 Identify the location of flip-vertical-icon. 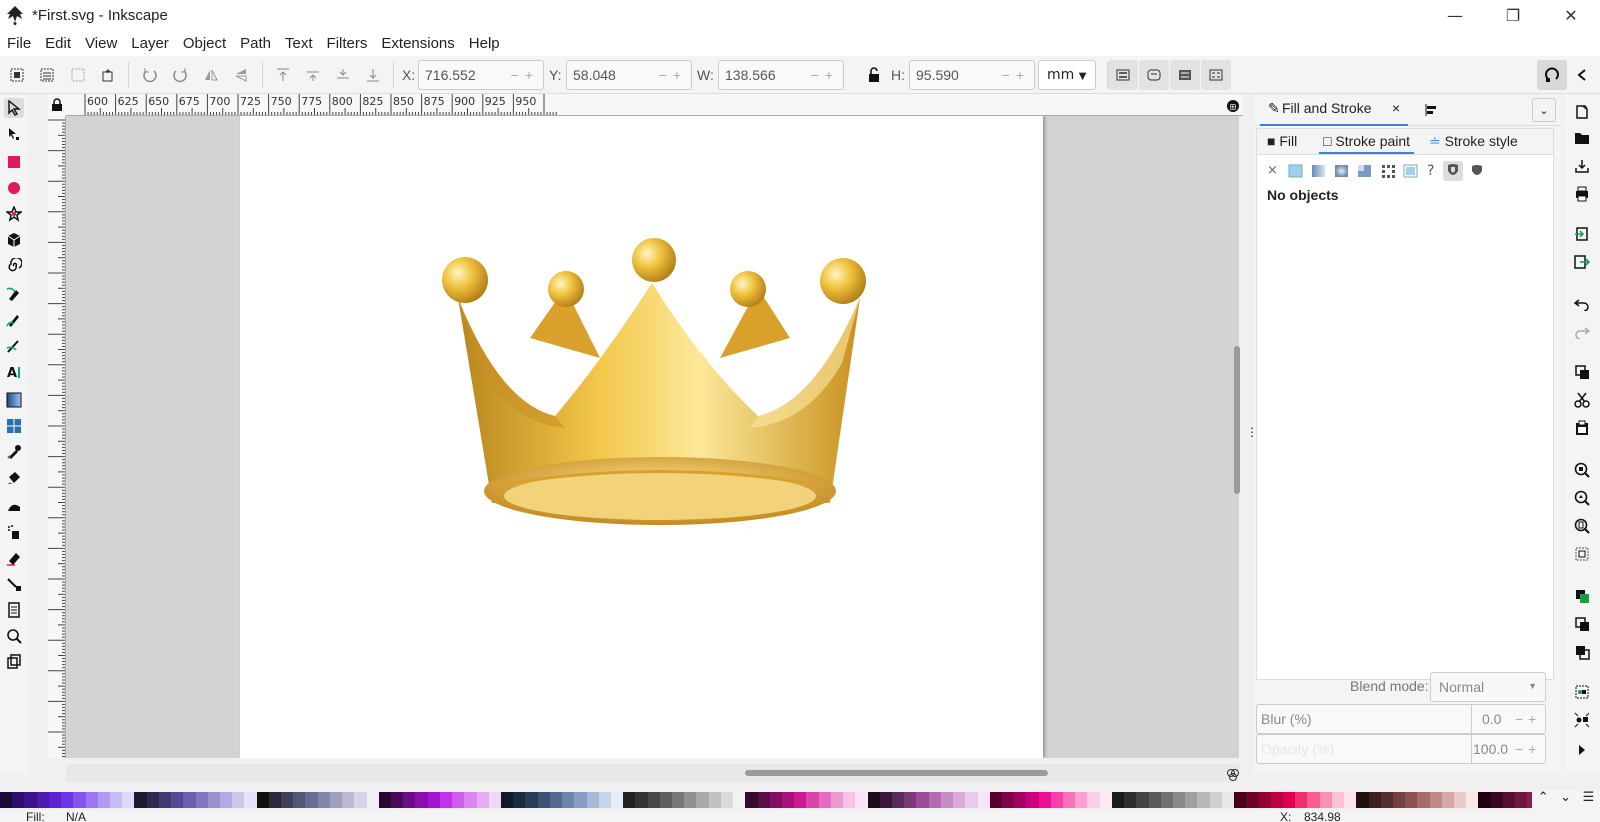
(241, 75).